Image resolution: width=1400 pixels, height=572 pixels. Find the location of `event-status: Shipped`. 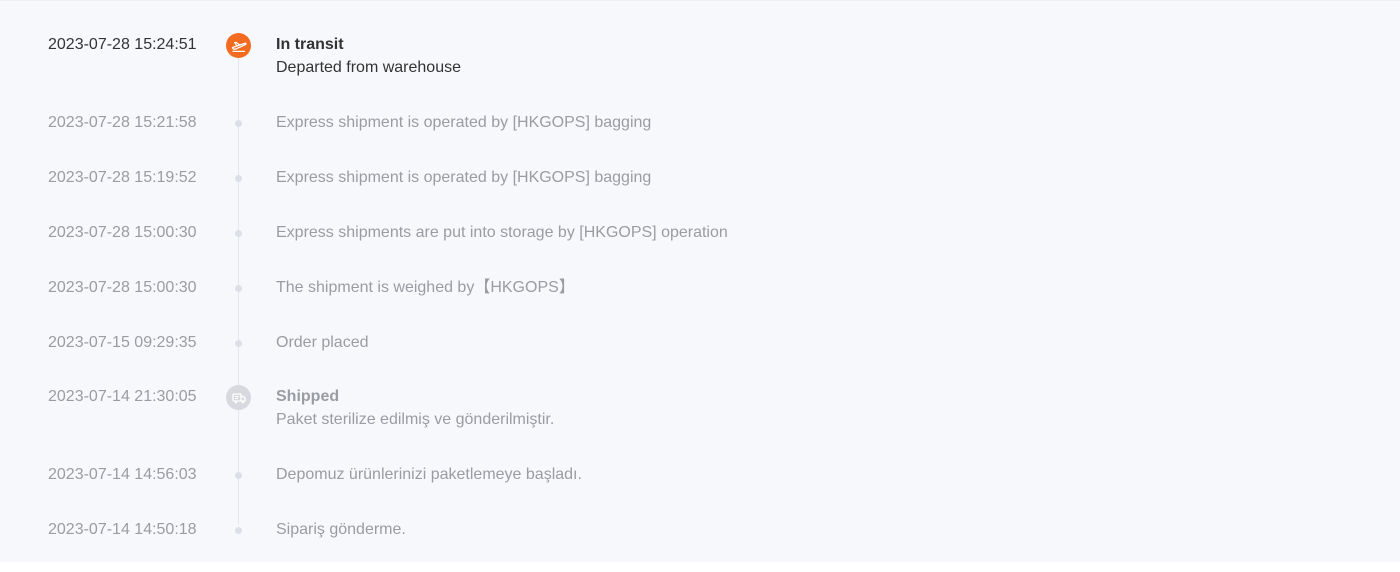

event-status: Shipped is located at coordinates (308, 396).